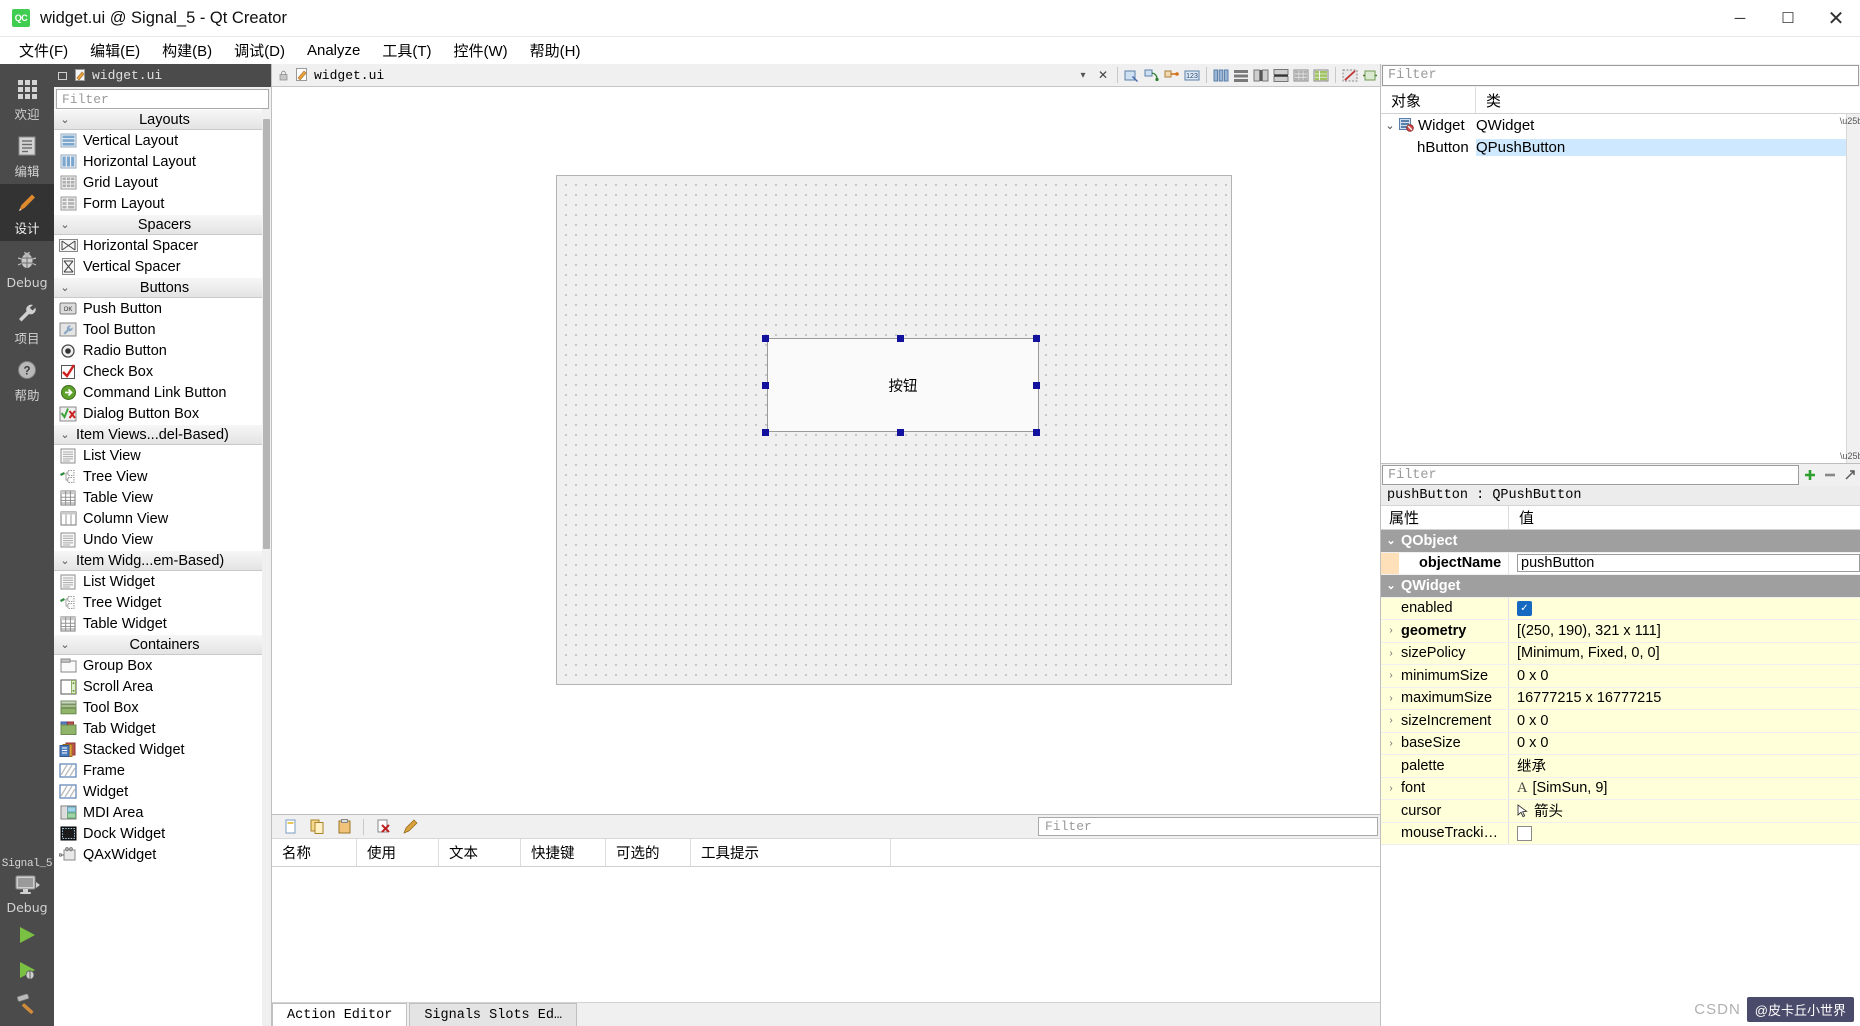  I want to click on property-value-cell: A [SimSun, 9], so click(1684, 788).